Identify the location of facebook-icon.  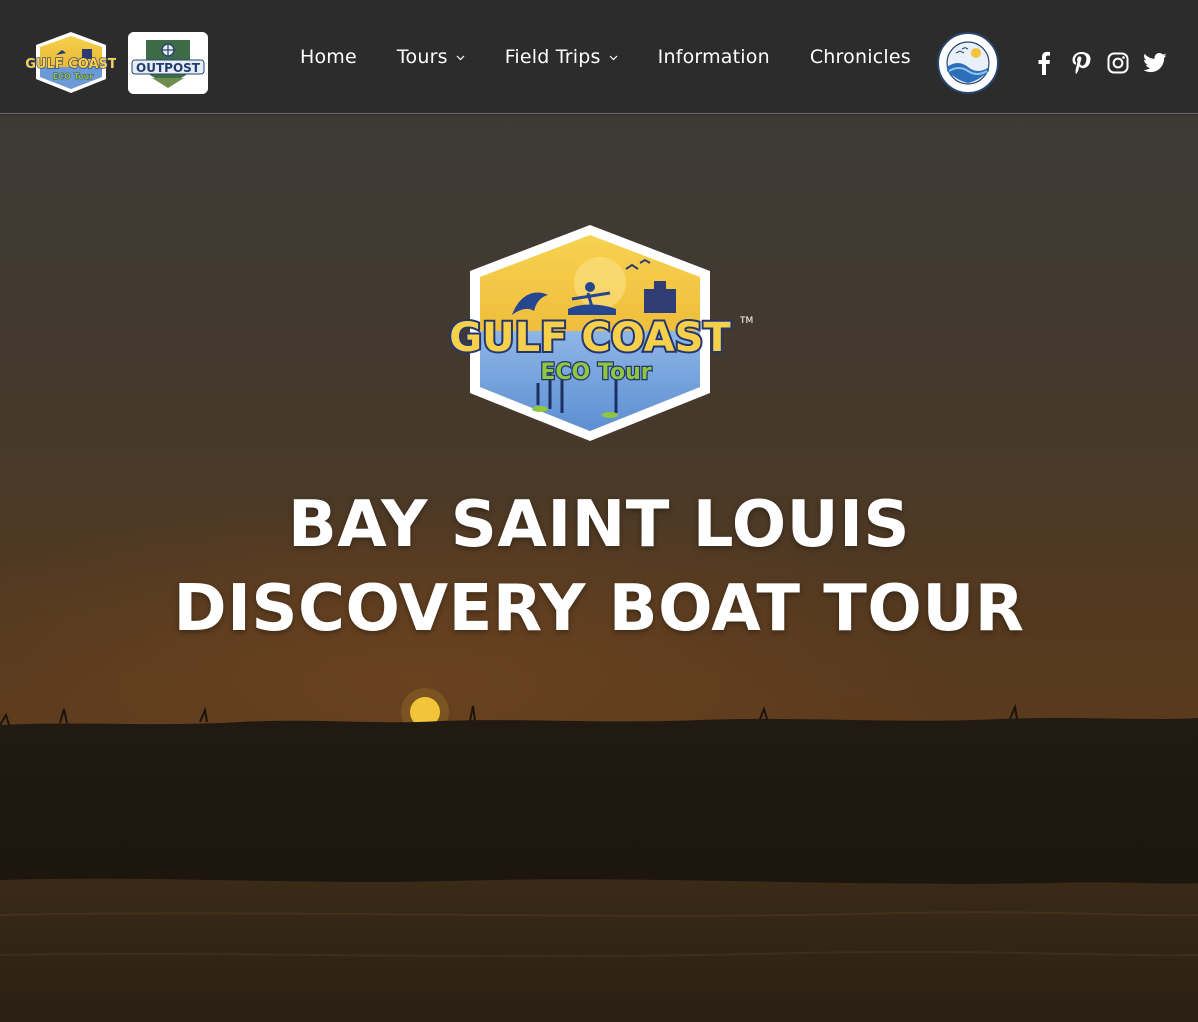
(1044, 63).